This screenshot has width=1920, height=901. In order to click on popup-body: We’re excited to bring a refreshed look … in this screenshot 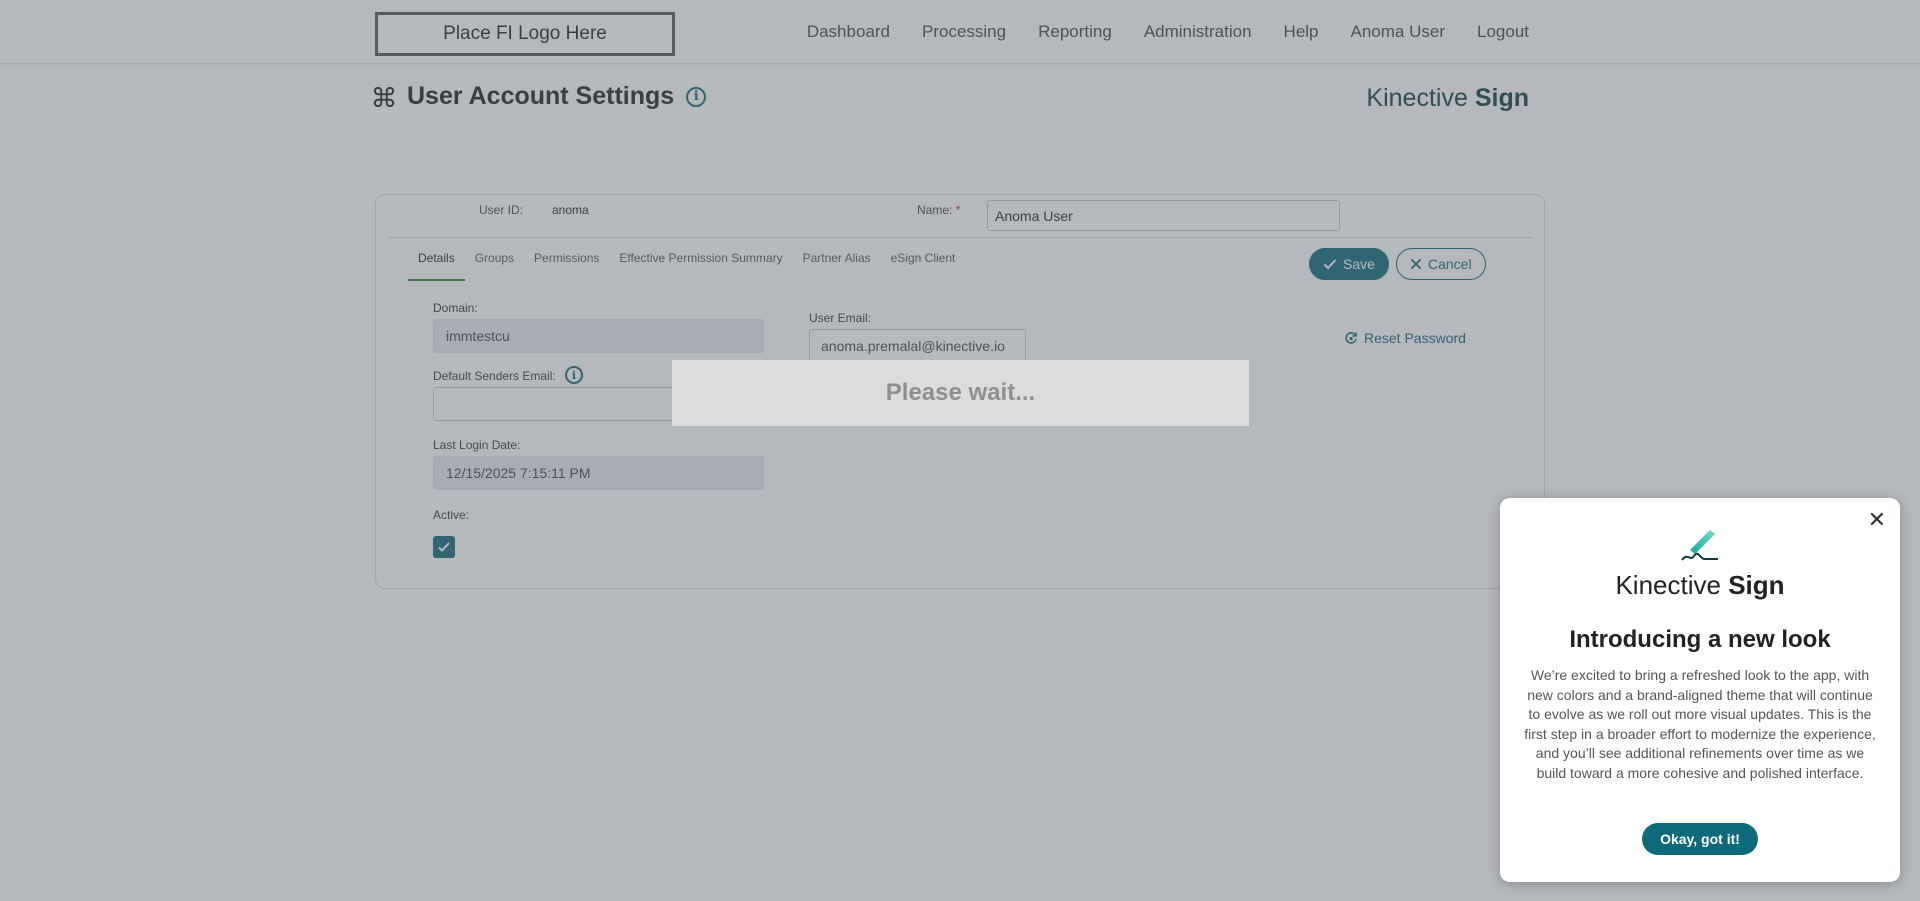, I will do `click(1700, 724)`.